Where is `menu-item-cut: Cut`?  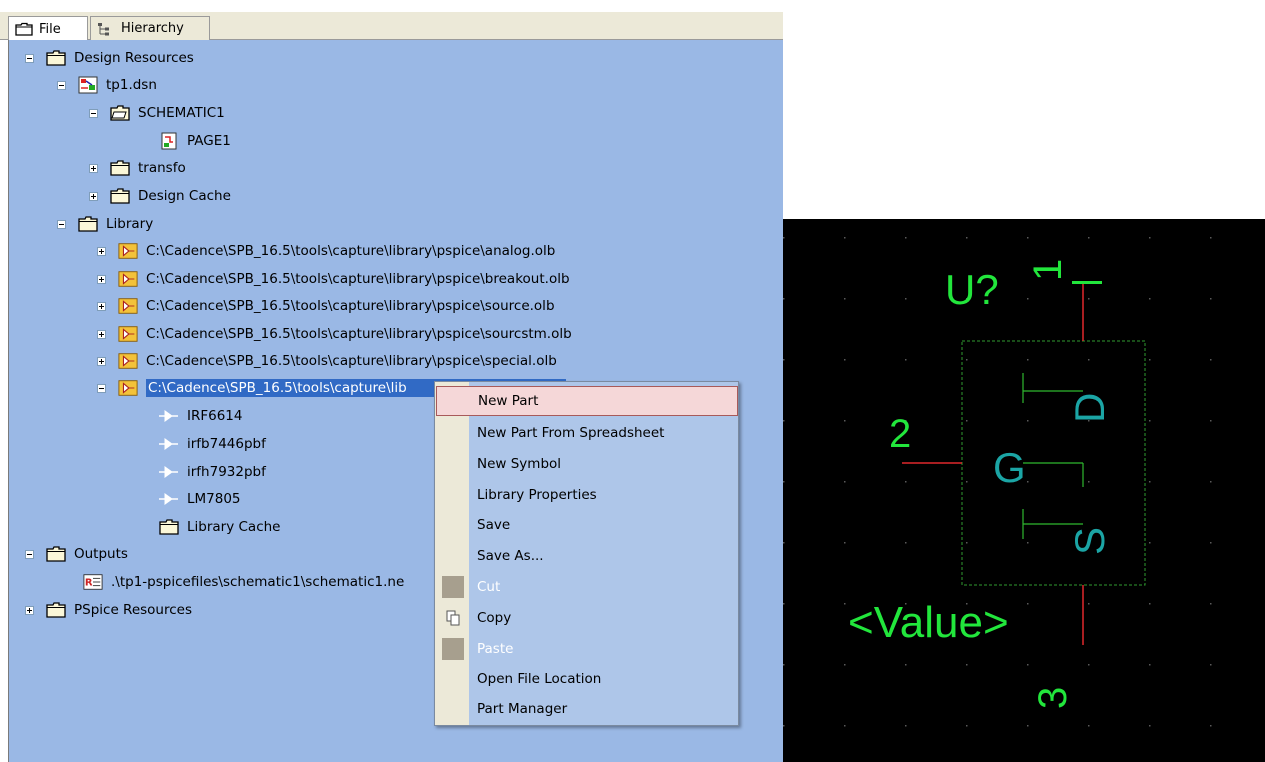
menu-item-cut: Cut is located at coordinates (587, 587).